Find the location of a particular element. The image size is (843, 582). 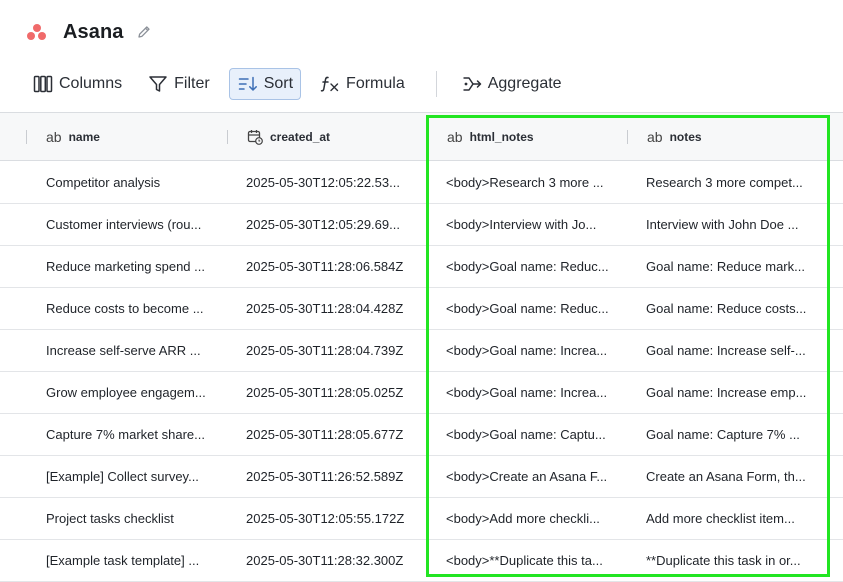

asana-logo-icon is located at coordinates (37, 32).